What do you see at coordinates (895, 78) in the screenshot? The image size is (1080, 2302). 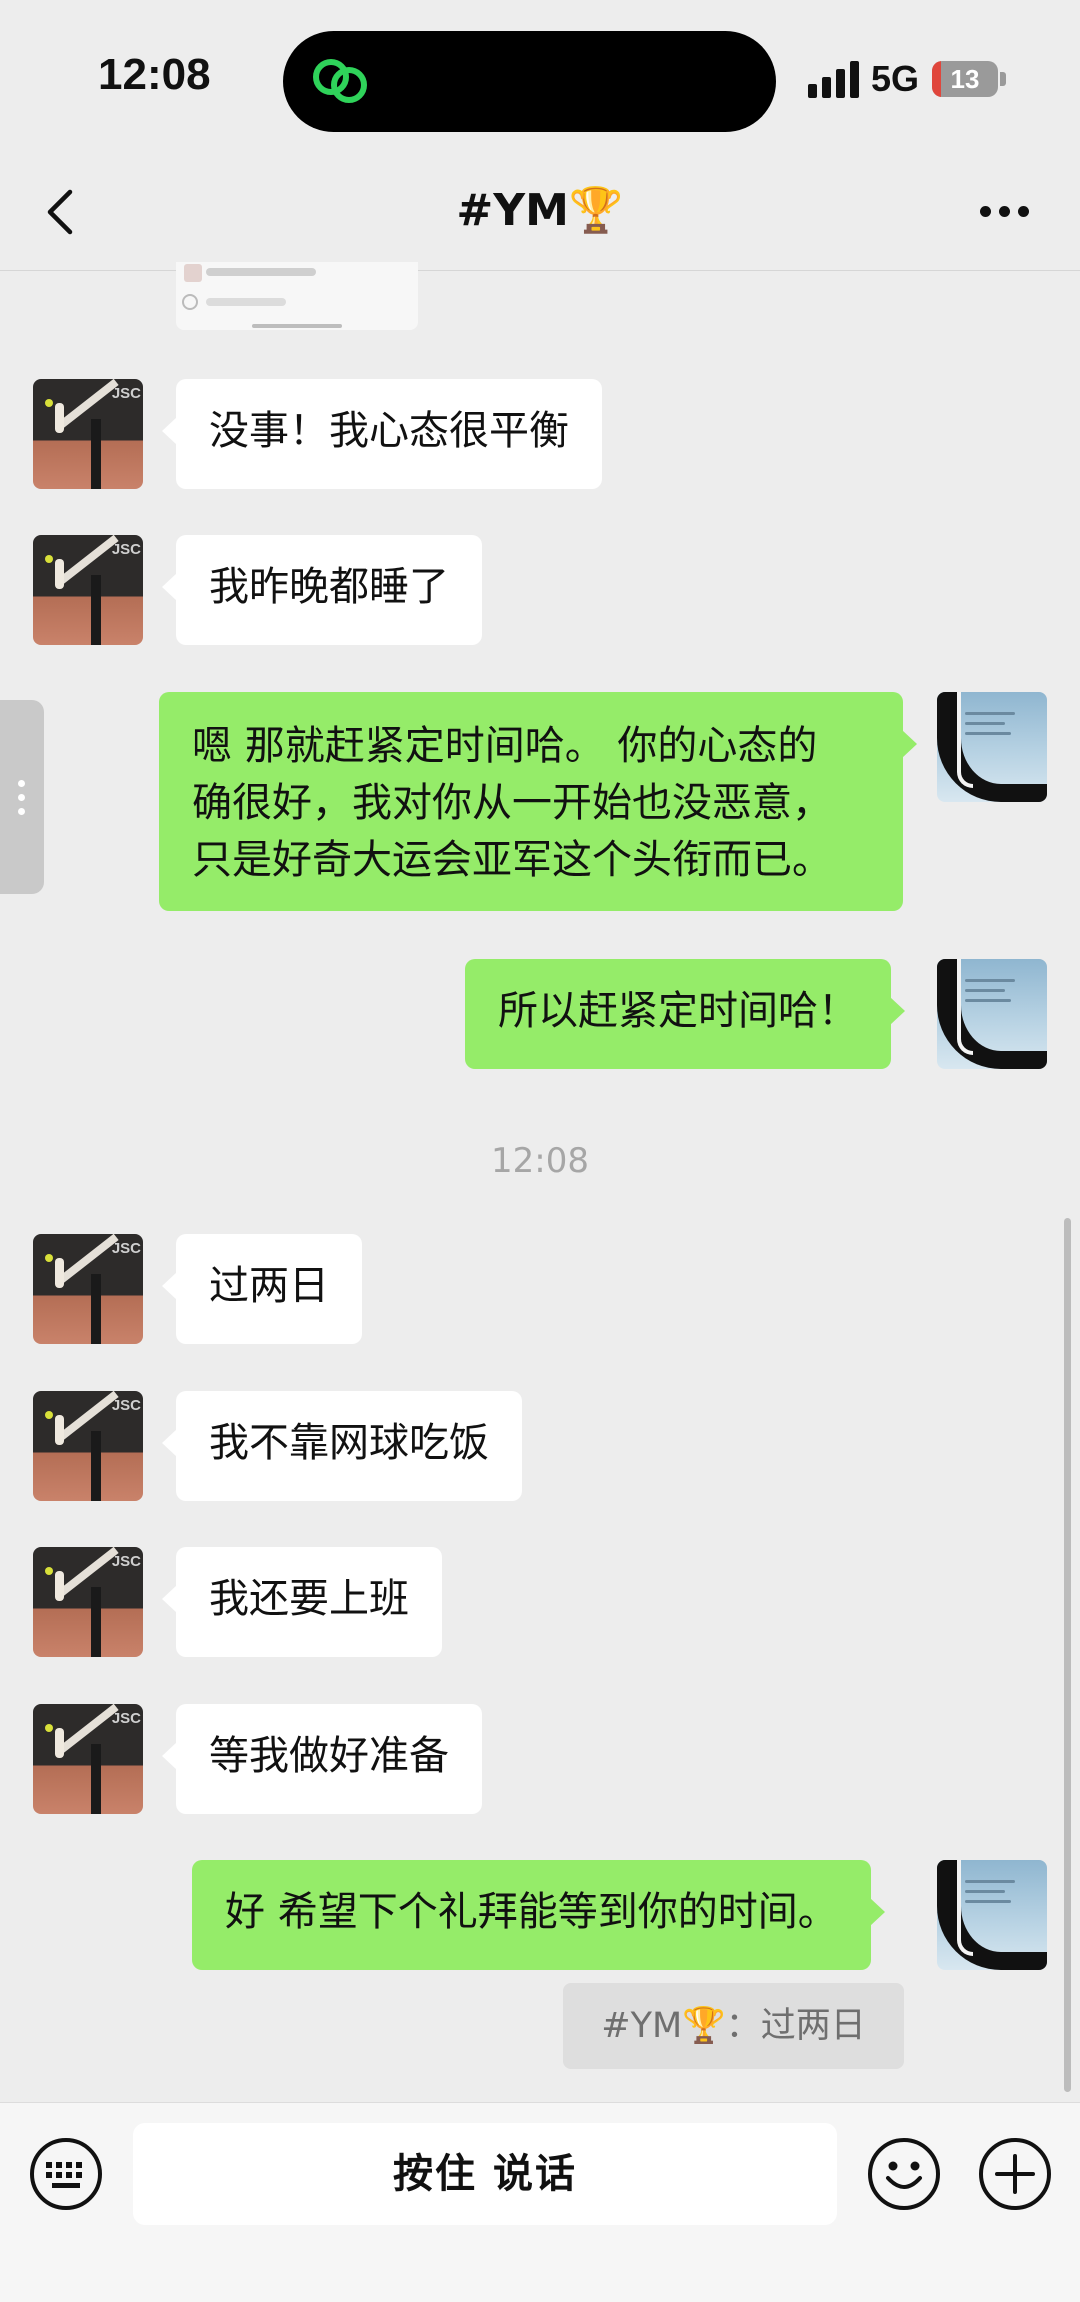 I see `network-type: 5G` at bounding box center [895, 78].